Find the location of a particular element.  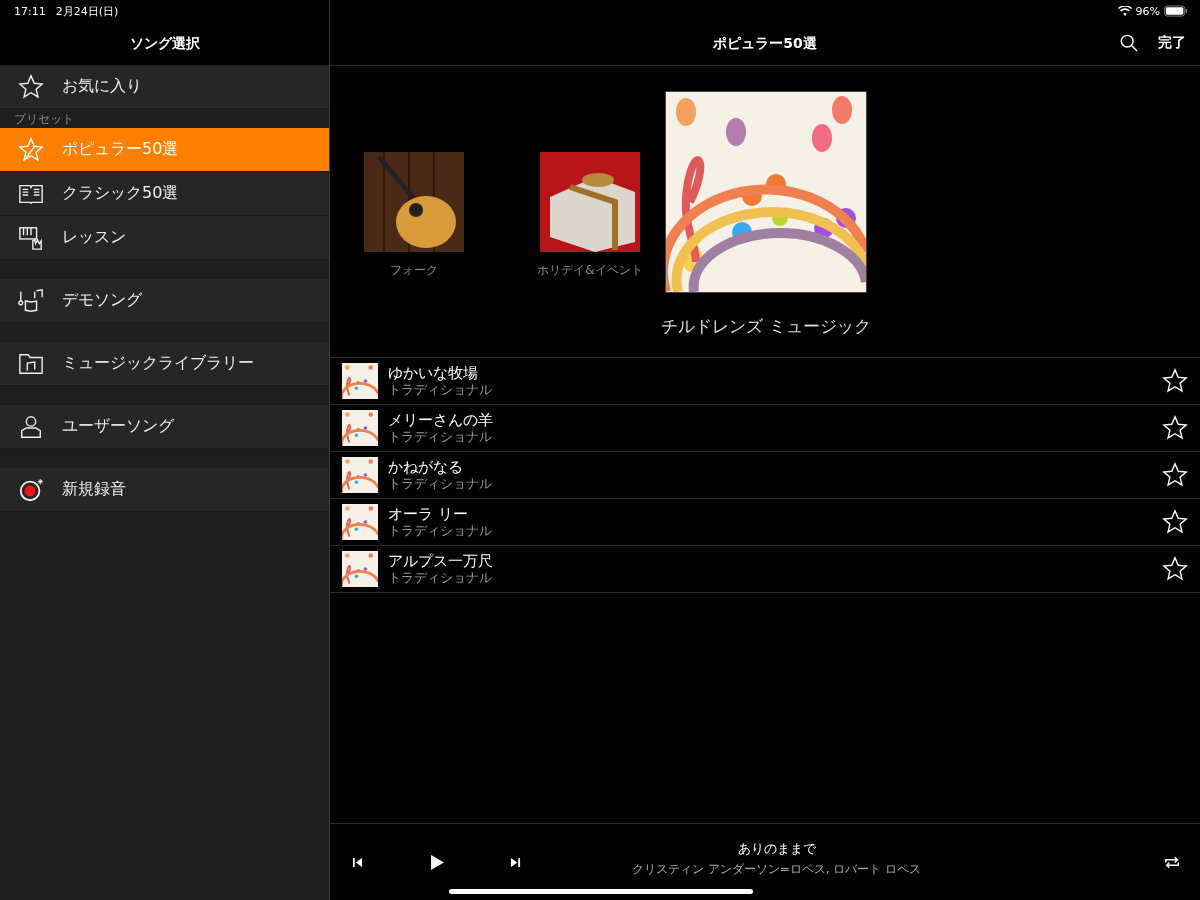

song-title: アルプス一万尺 is located at coordinates (441, 561).